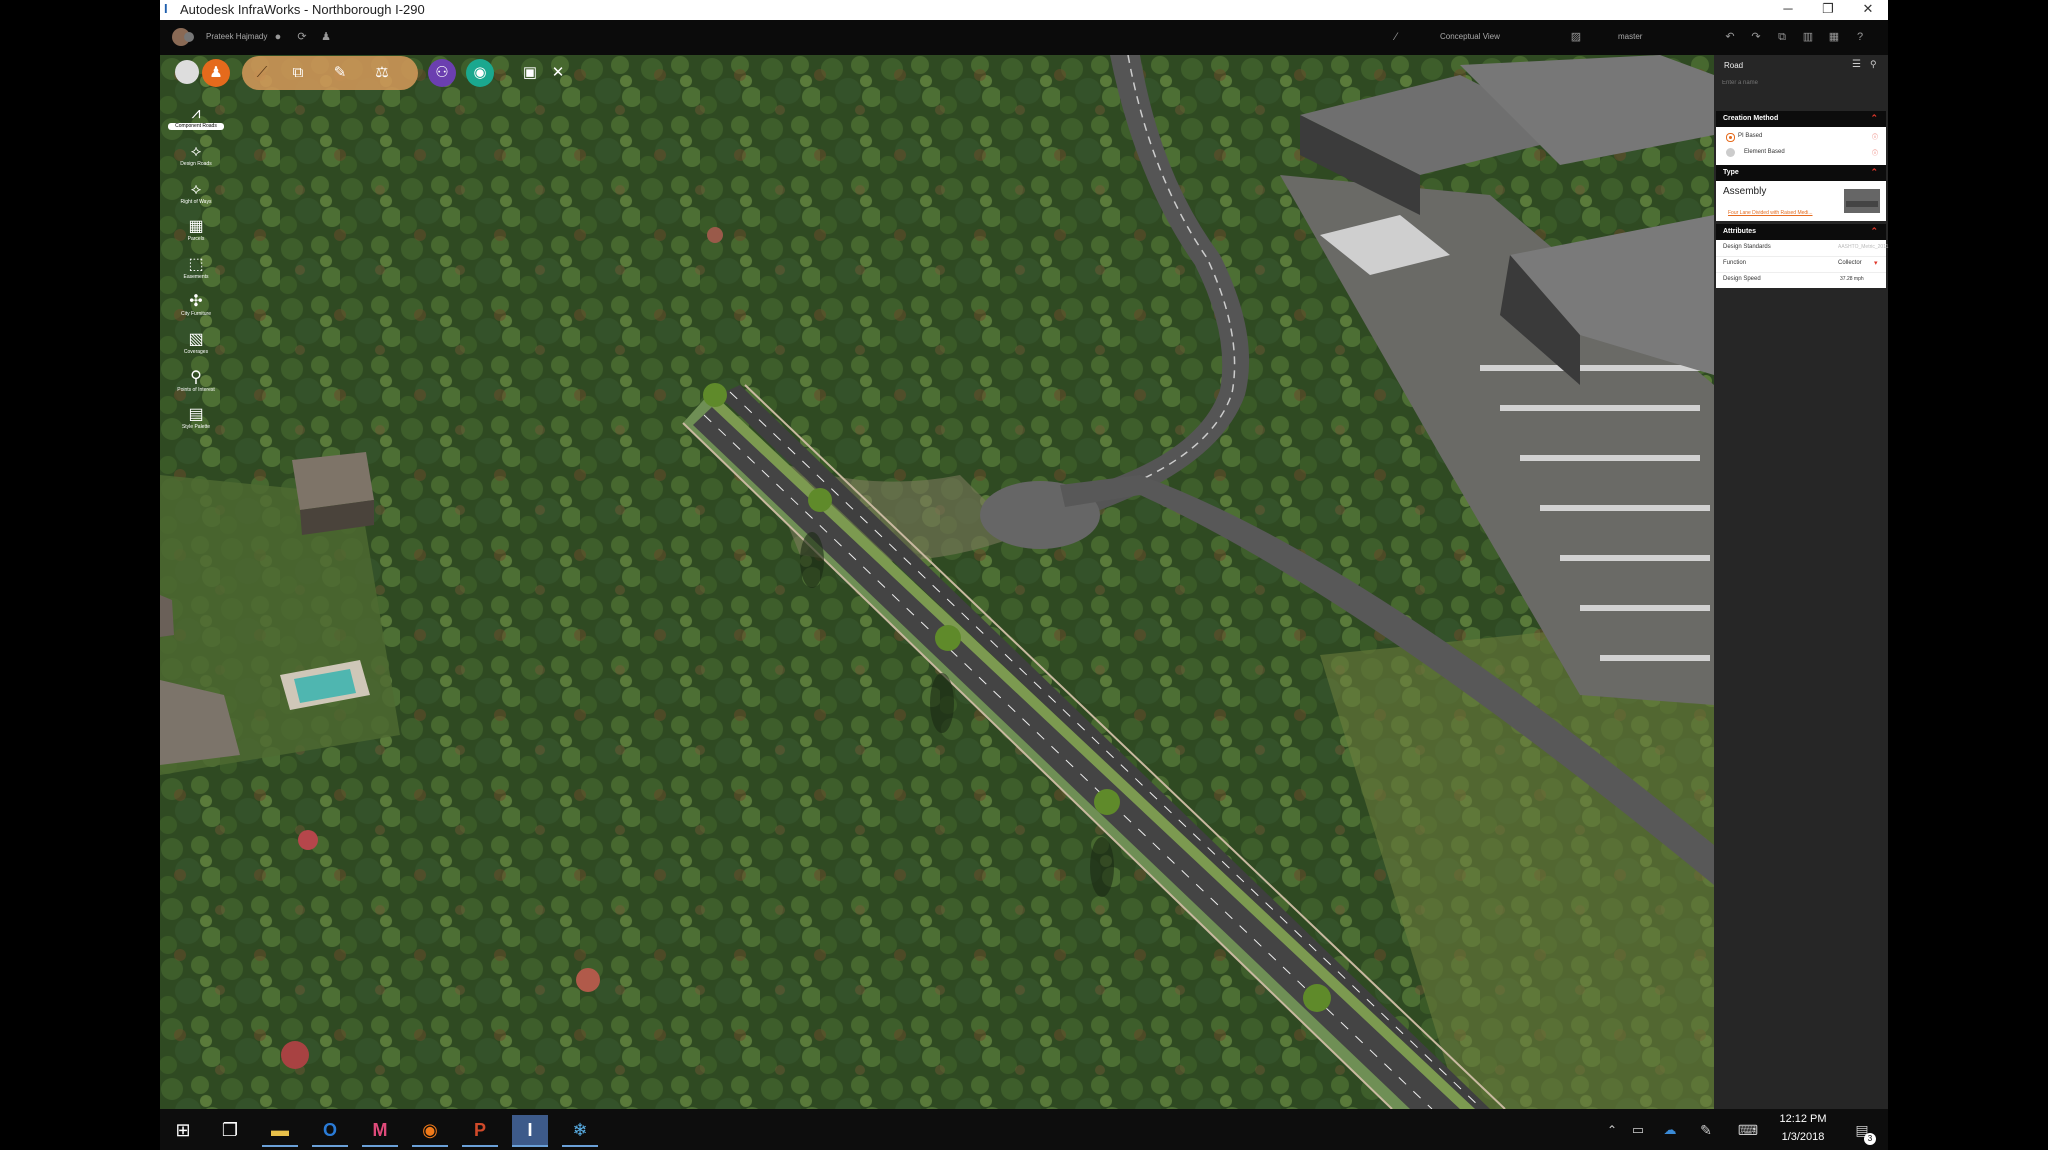 The image size is (2048, 1150). What do you see at coordinates (298, 73) in the screenshot?
I see `copy-tool-icon: ⧉` at bounding box center [298, 73].